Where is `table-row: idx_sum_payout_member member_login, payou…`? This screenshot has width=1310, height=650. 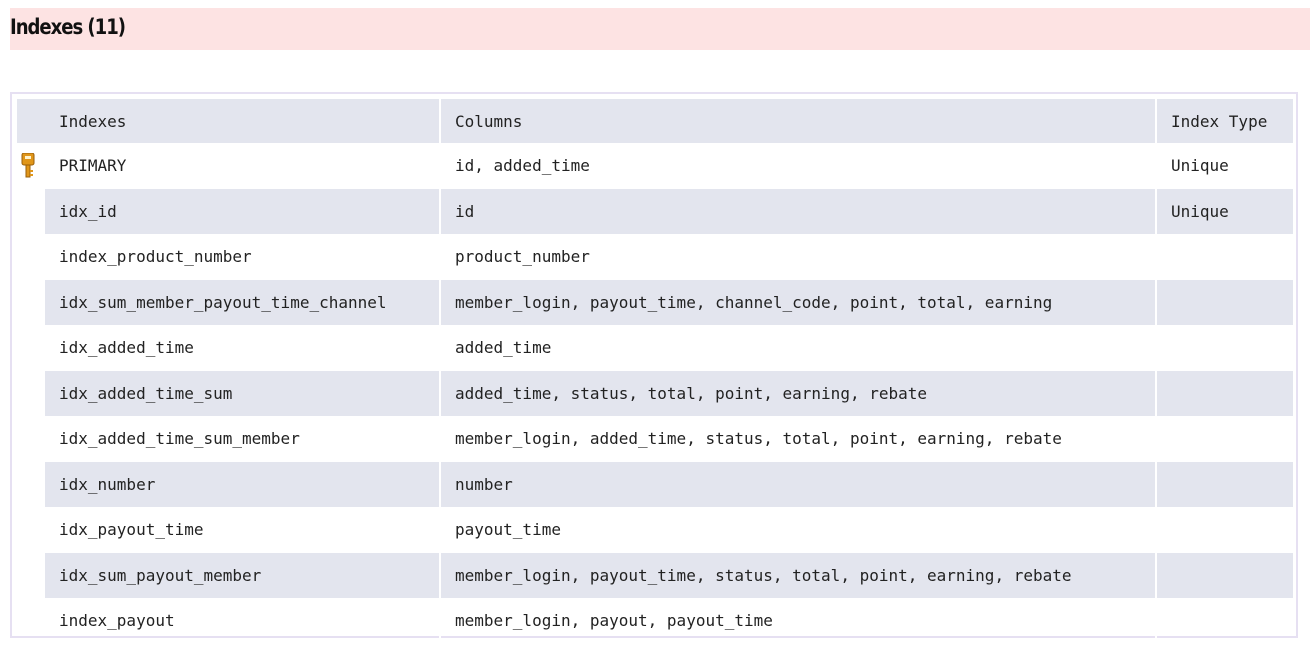
table-row: idx_sum_payout_member member_login, payou… is located at coordinates (655, 575).